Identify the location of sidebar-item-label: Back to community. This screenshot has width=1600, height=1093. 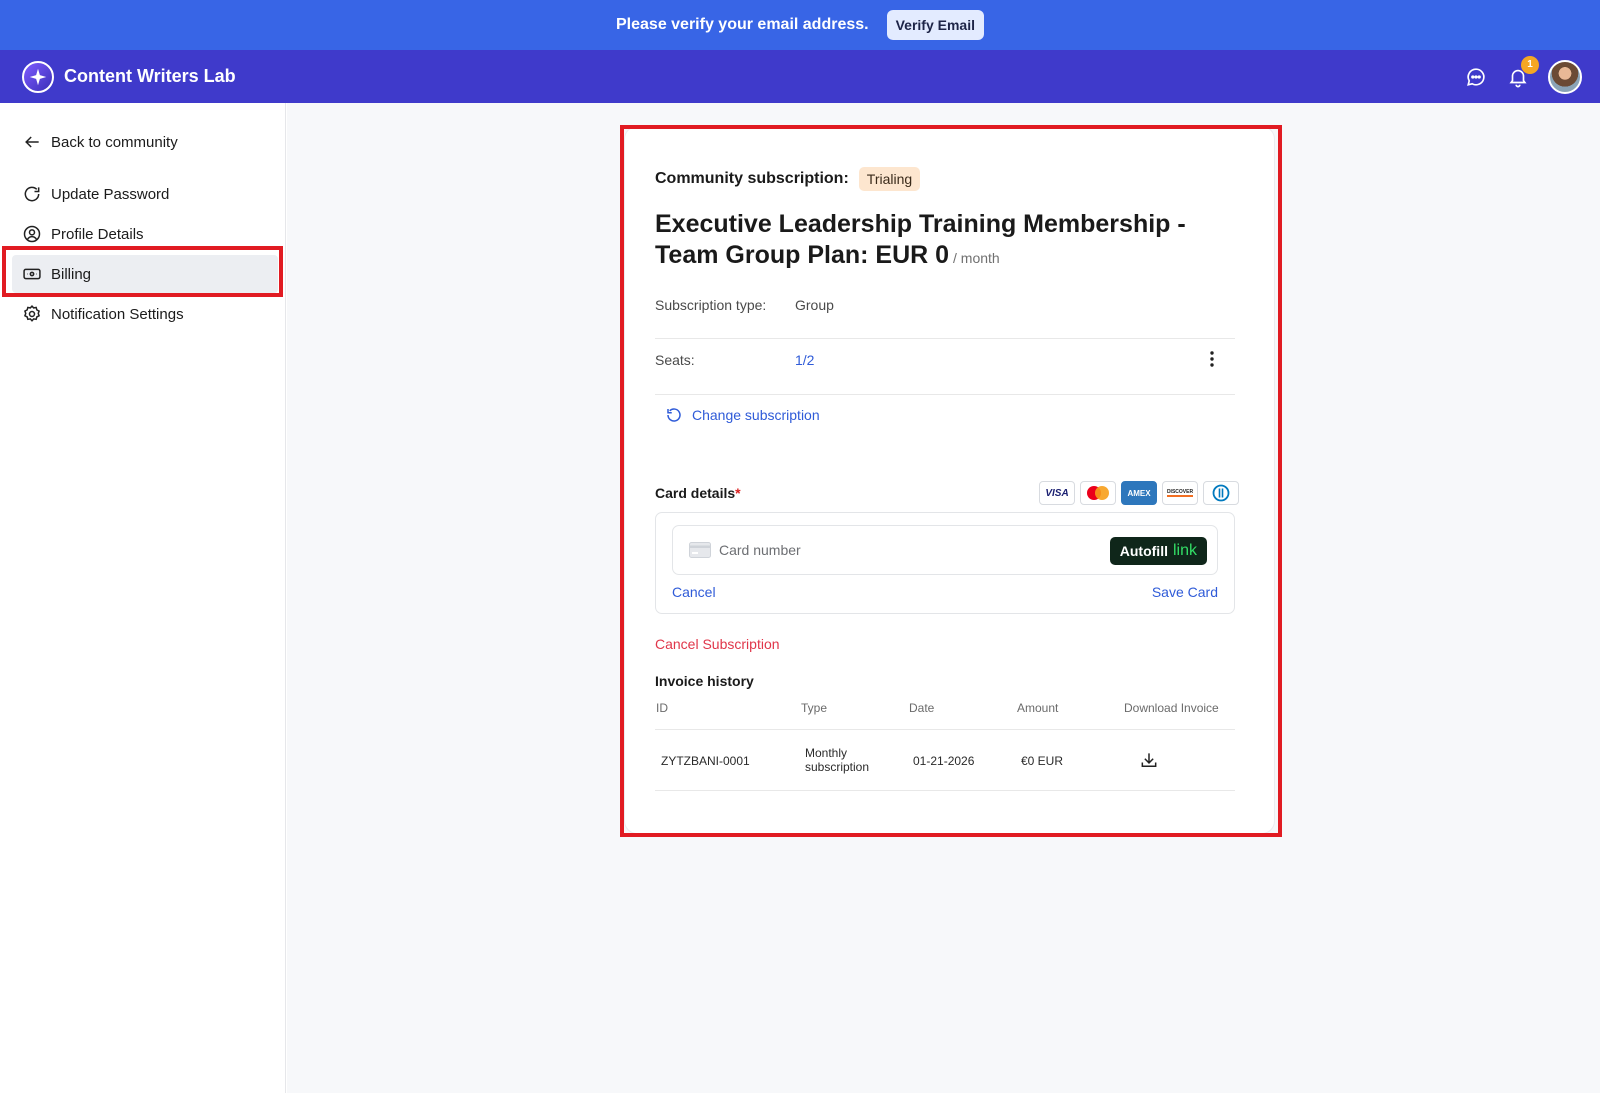
(114, 142).